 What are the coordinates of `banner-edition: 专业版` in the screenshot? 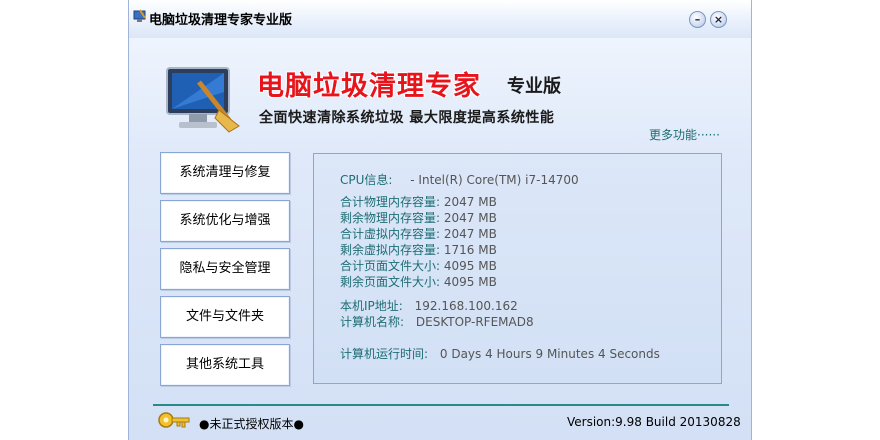 It's located at (534, 86).